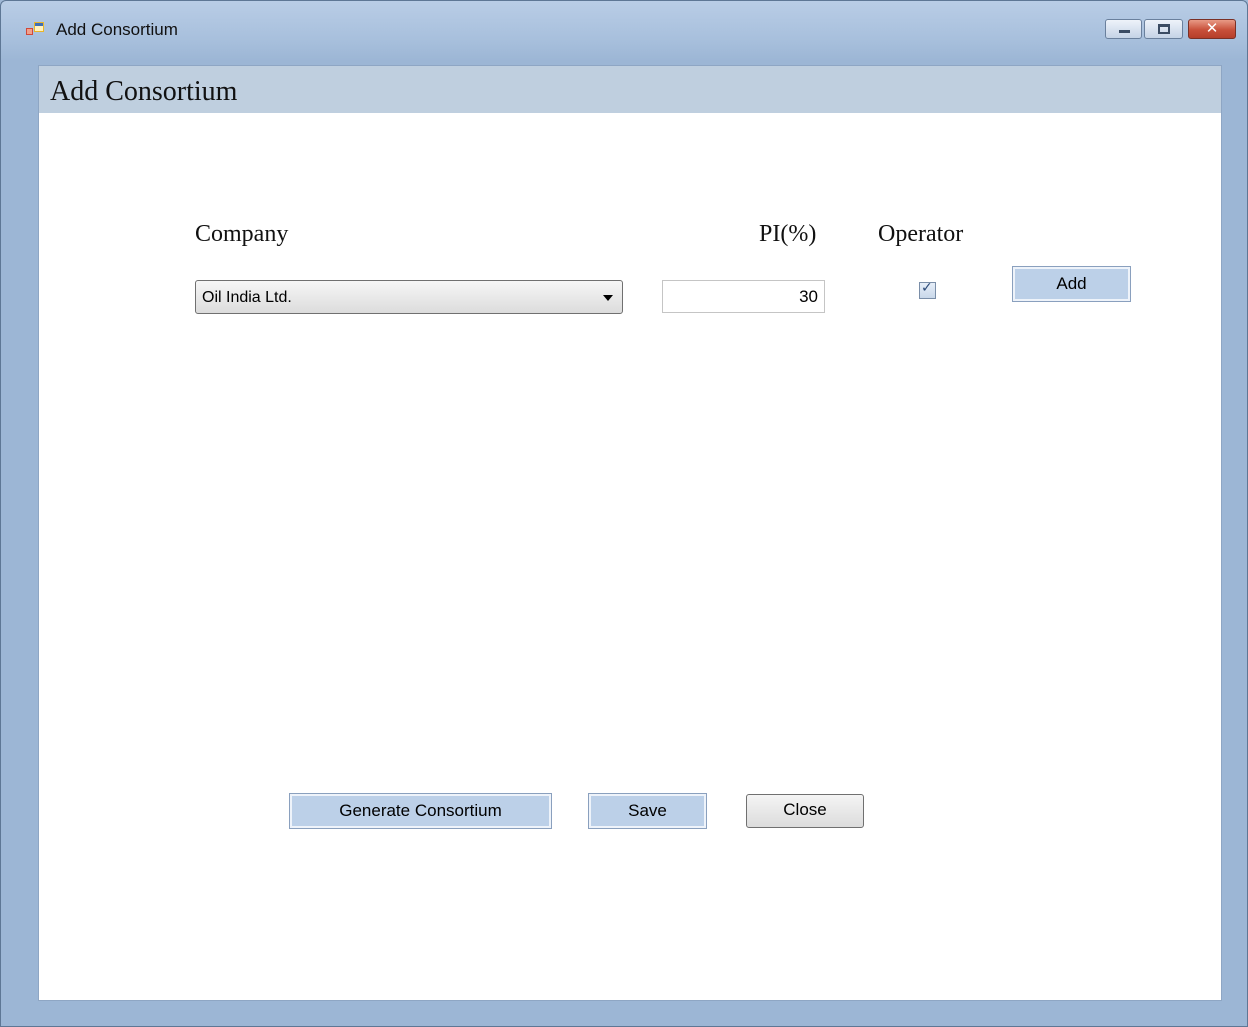 The height and width of the screenshot is (1027, 1248). I want to click on add-button: Add, so click(1071, 284).